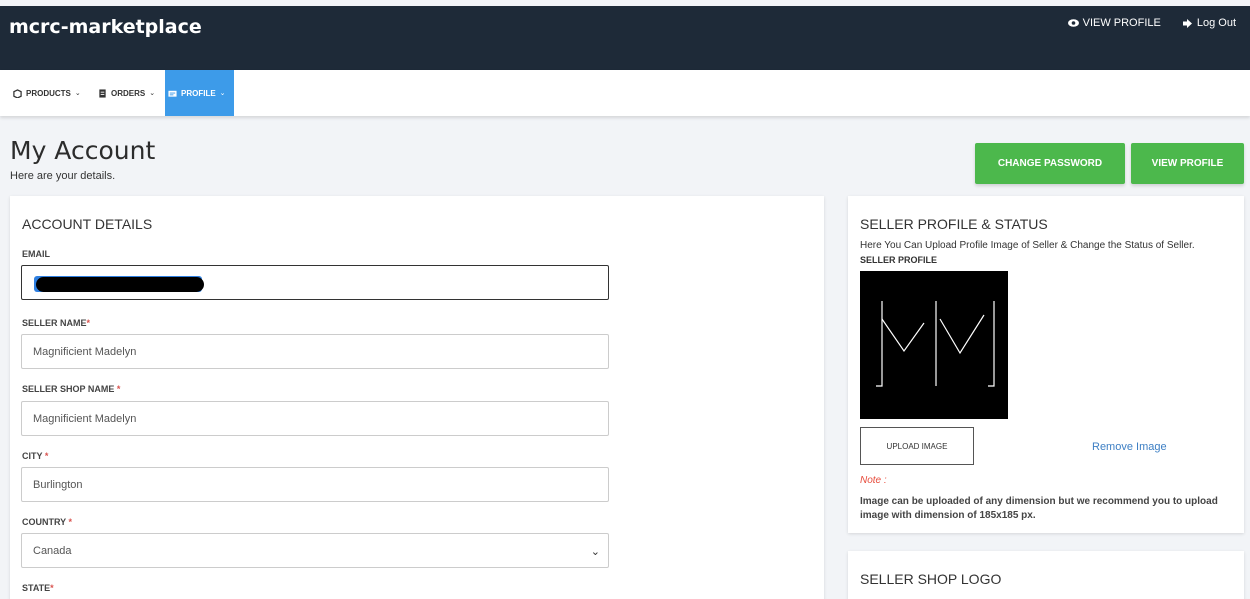 The height and width of the screenshot is (599, 1250). I want to click on id-card-icon, so click(172, 93).